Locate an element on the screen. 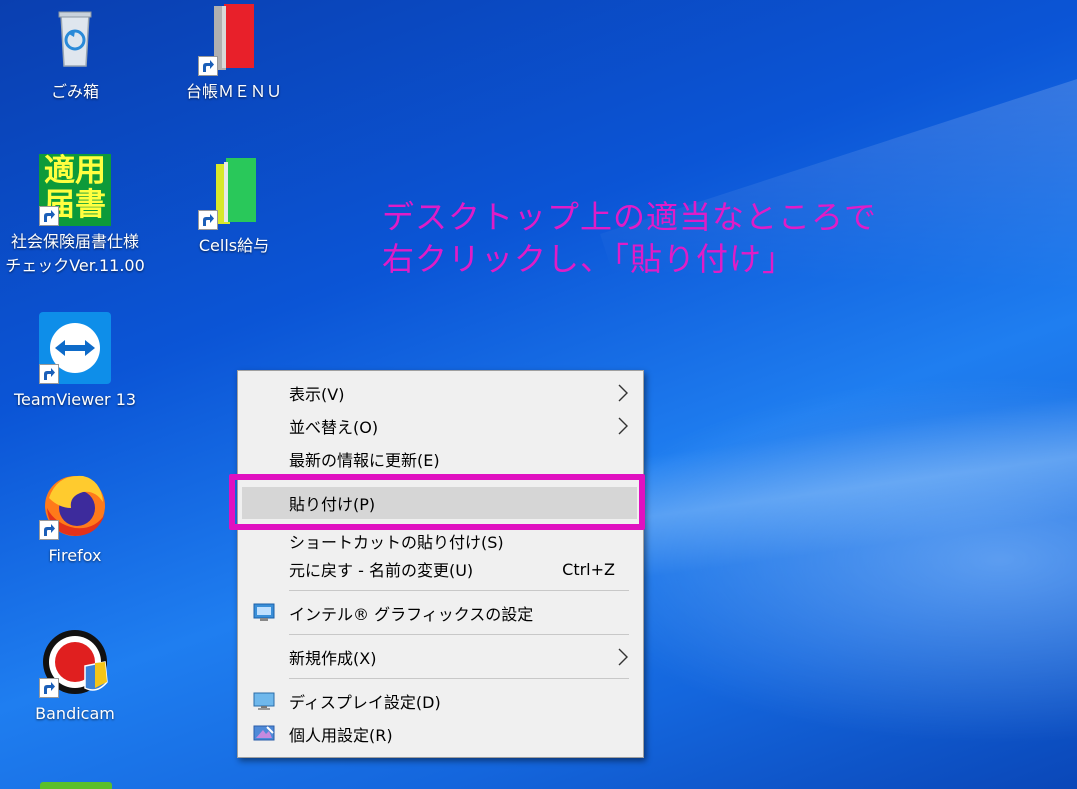 Image resolution: width=1077 pixels, height=789 pixels. desktop-icon-bandicam: Bandicam is located at coordinates (75, 676).